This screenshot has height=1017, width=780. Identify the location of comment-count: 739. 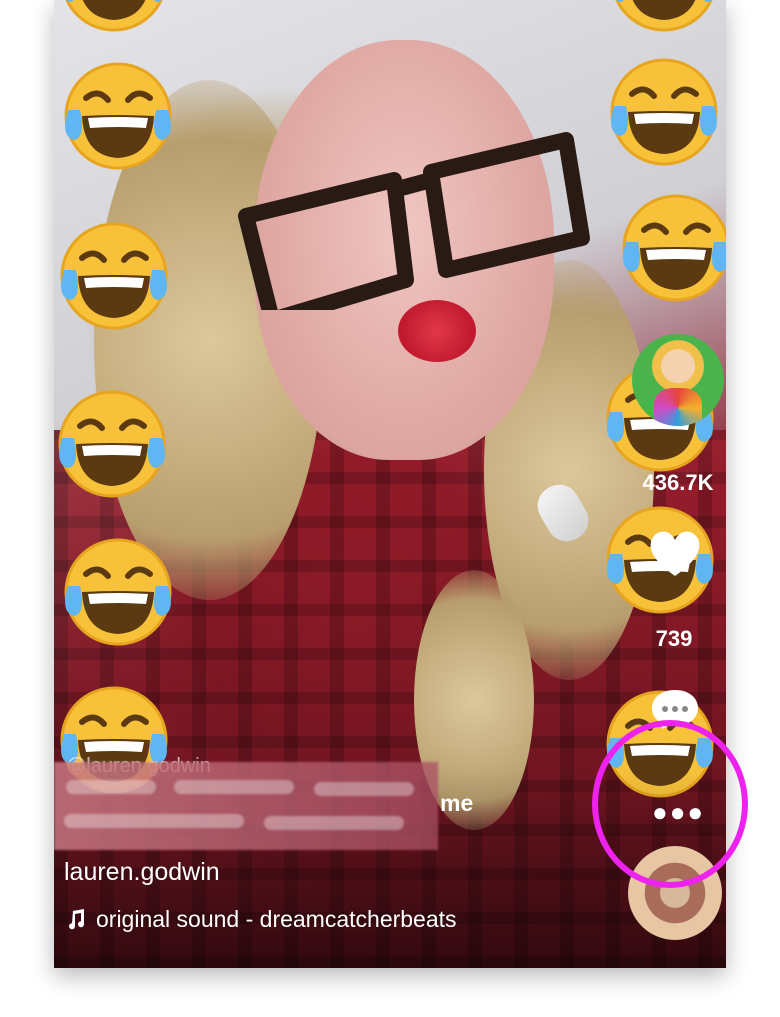
(674, 638).